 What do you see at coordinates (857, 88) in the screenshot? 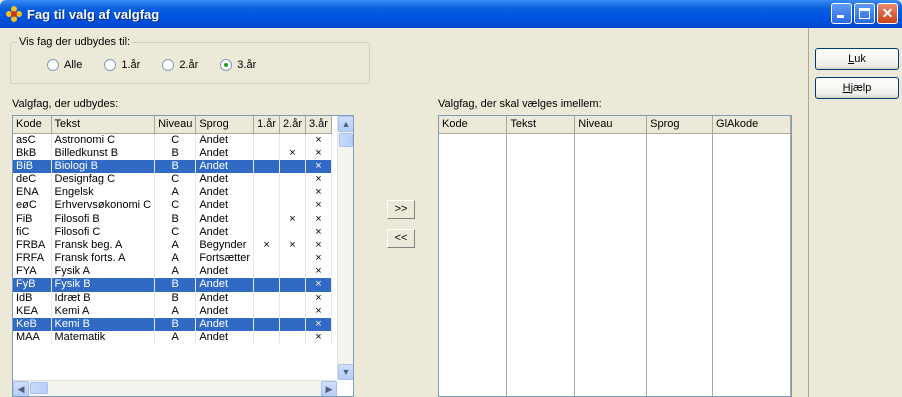
I see `help-button: Hjælp` at bounding box center [857, 88].